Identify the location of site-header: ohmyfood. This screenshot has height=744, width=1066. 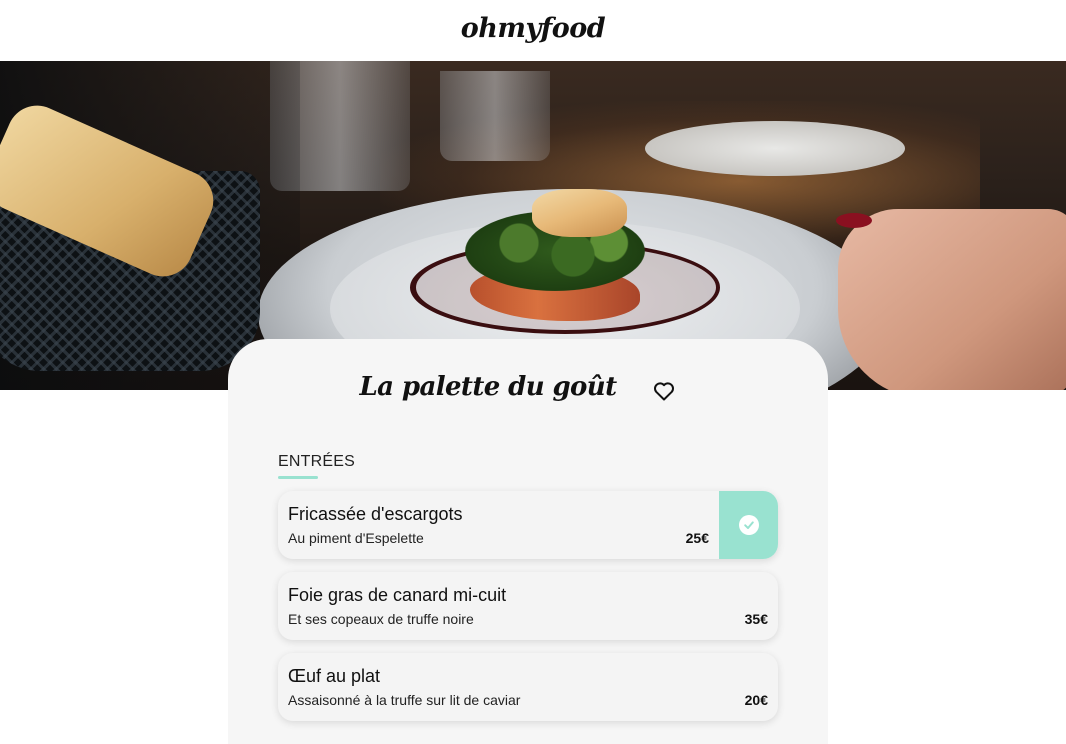
(533, 30).